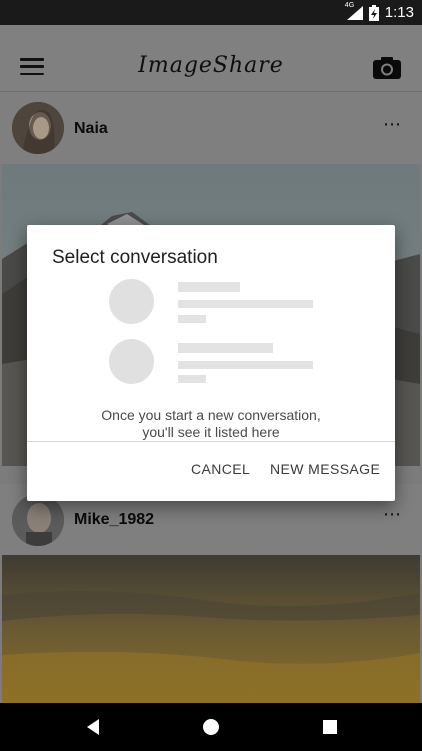 The image size is (422, 751). Describe the element at coordinates (211, 12) in the screenshot. I see `status-bar: 4G 1:13` at that location.